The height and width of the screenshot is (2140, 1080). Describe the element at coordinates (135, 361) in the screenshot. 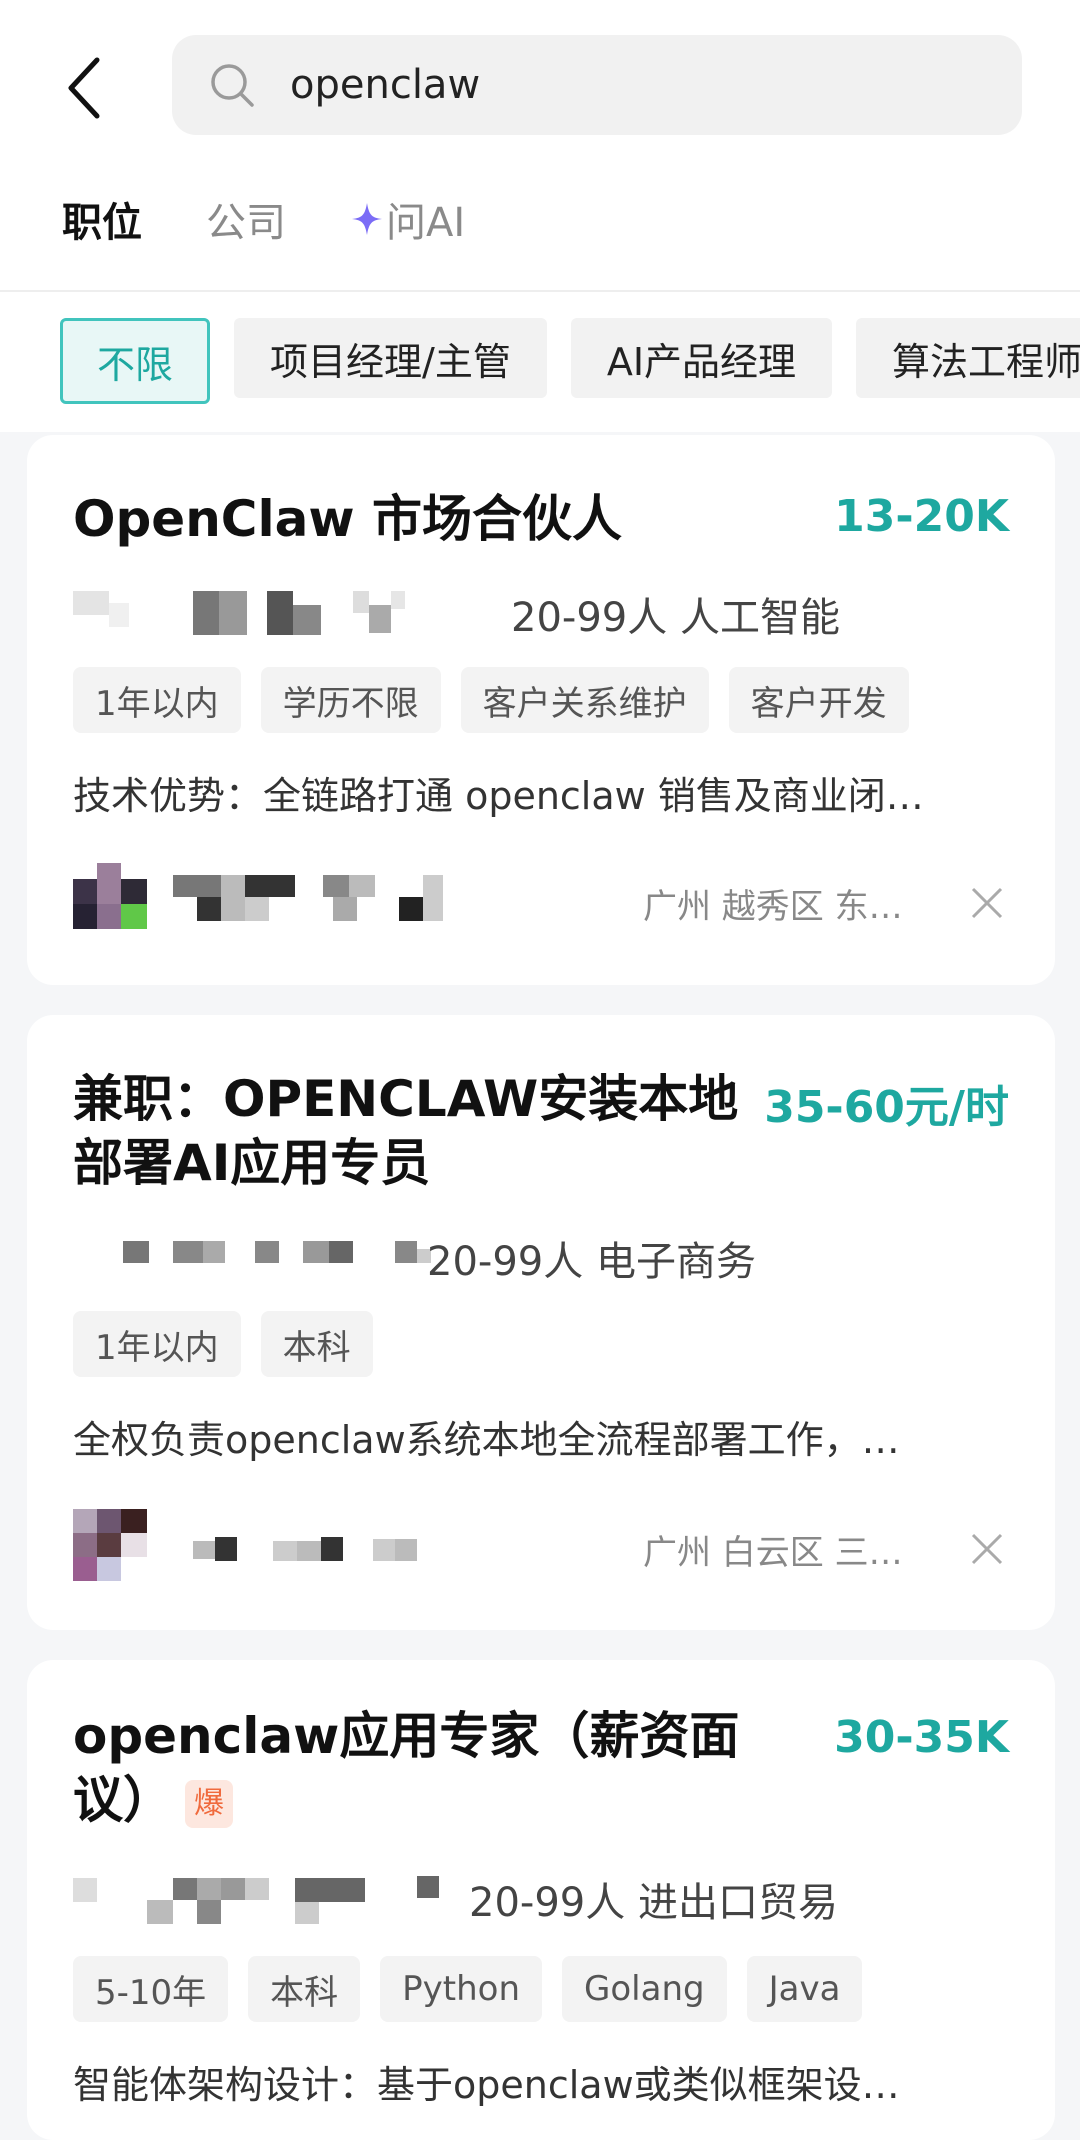

I see `filter-chip-unlimited: 不限` at that location.